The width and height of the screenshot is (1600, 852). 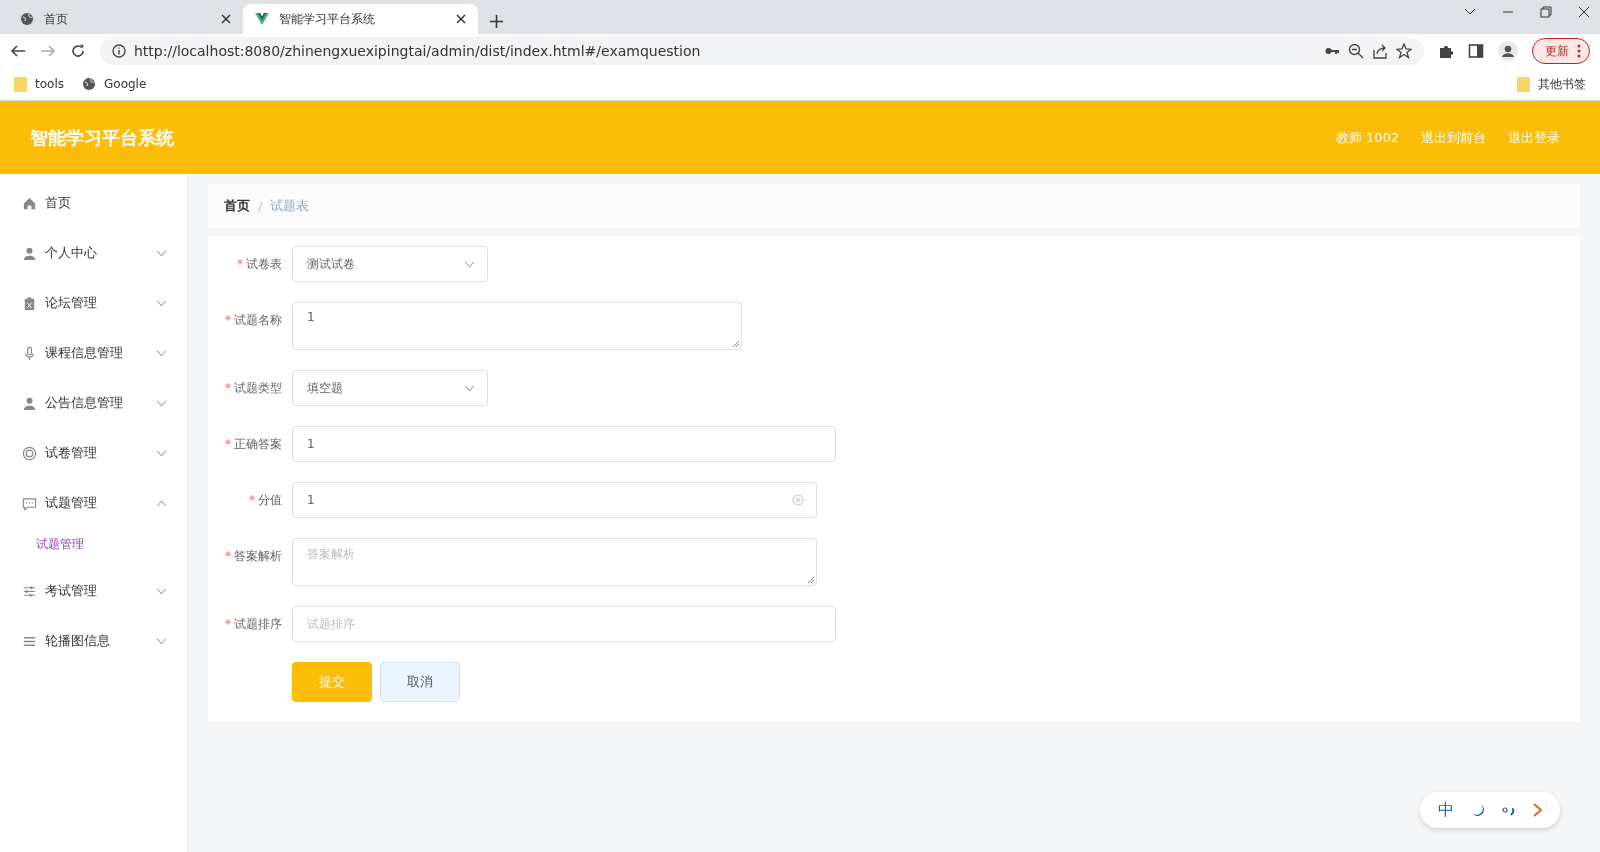 I want to click on more-icon, so click(x=1579, y=51).